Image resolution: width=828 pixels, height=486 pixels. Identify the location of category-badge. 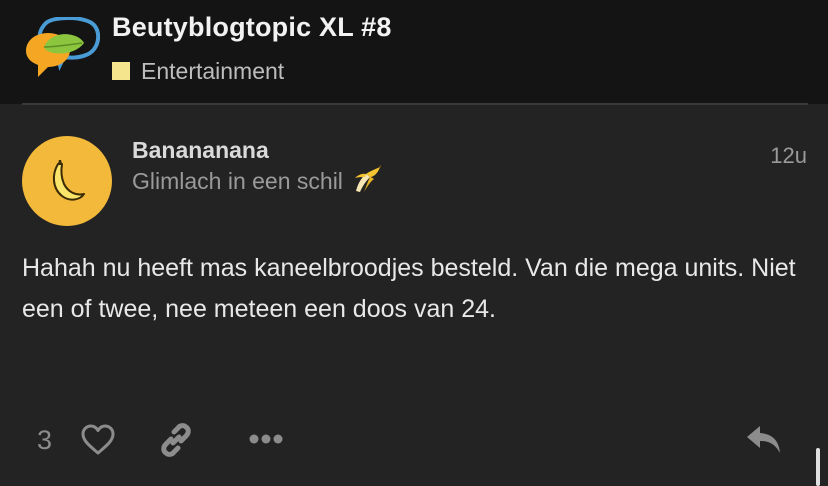
(121, 71).